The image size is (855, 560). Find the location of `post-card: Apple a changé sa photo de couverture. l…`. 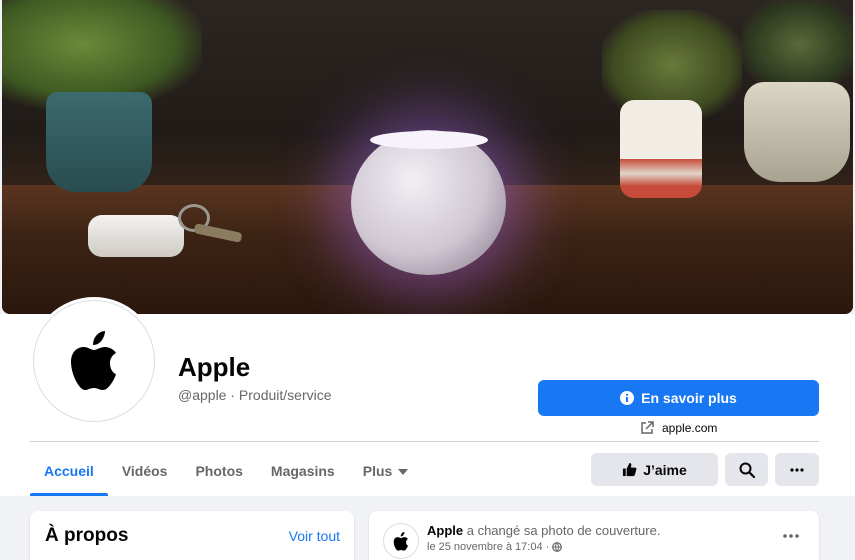

post-card: Apple a changé sa photo de couverture. l… is located at coordinates (594, 535).